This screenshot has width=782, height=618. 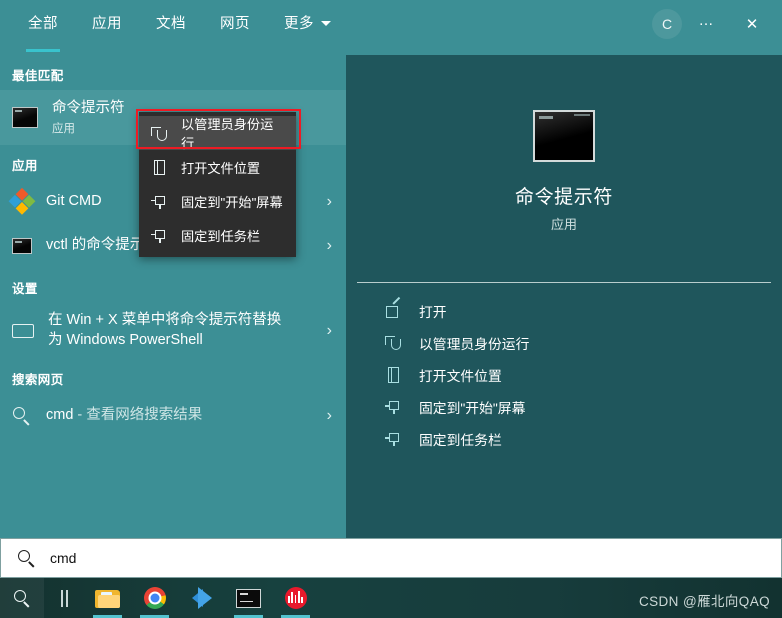 I want to click on tab-bar-actions: C … ✕, so click(x=712, y=24).